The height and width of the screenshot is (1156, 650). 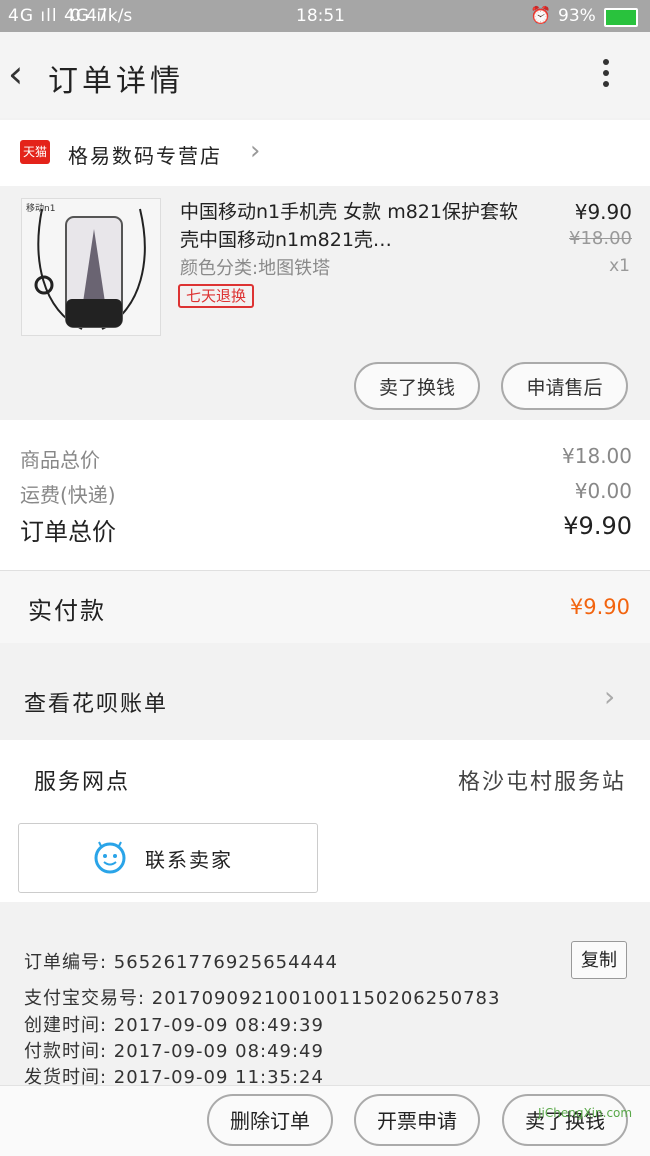 I want to click on paid-label: 实付款, so click(x=67, y=611).